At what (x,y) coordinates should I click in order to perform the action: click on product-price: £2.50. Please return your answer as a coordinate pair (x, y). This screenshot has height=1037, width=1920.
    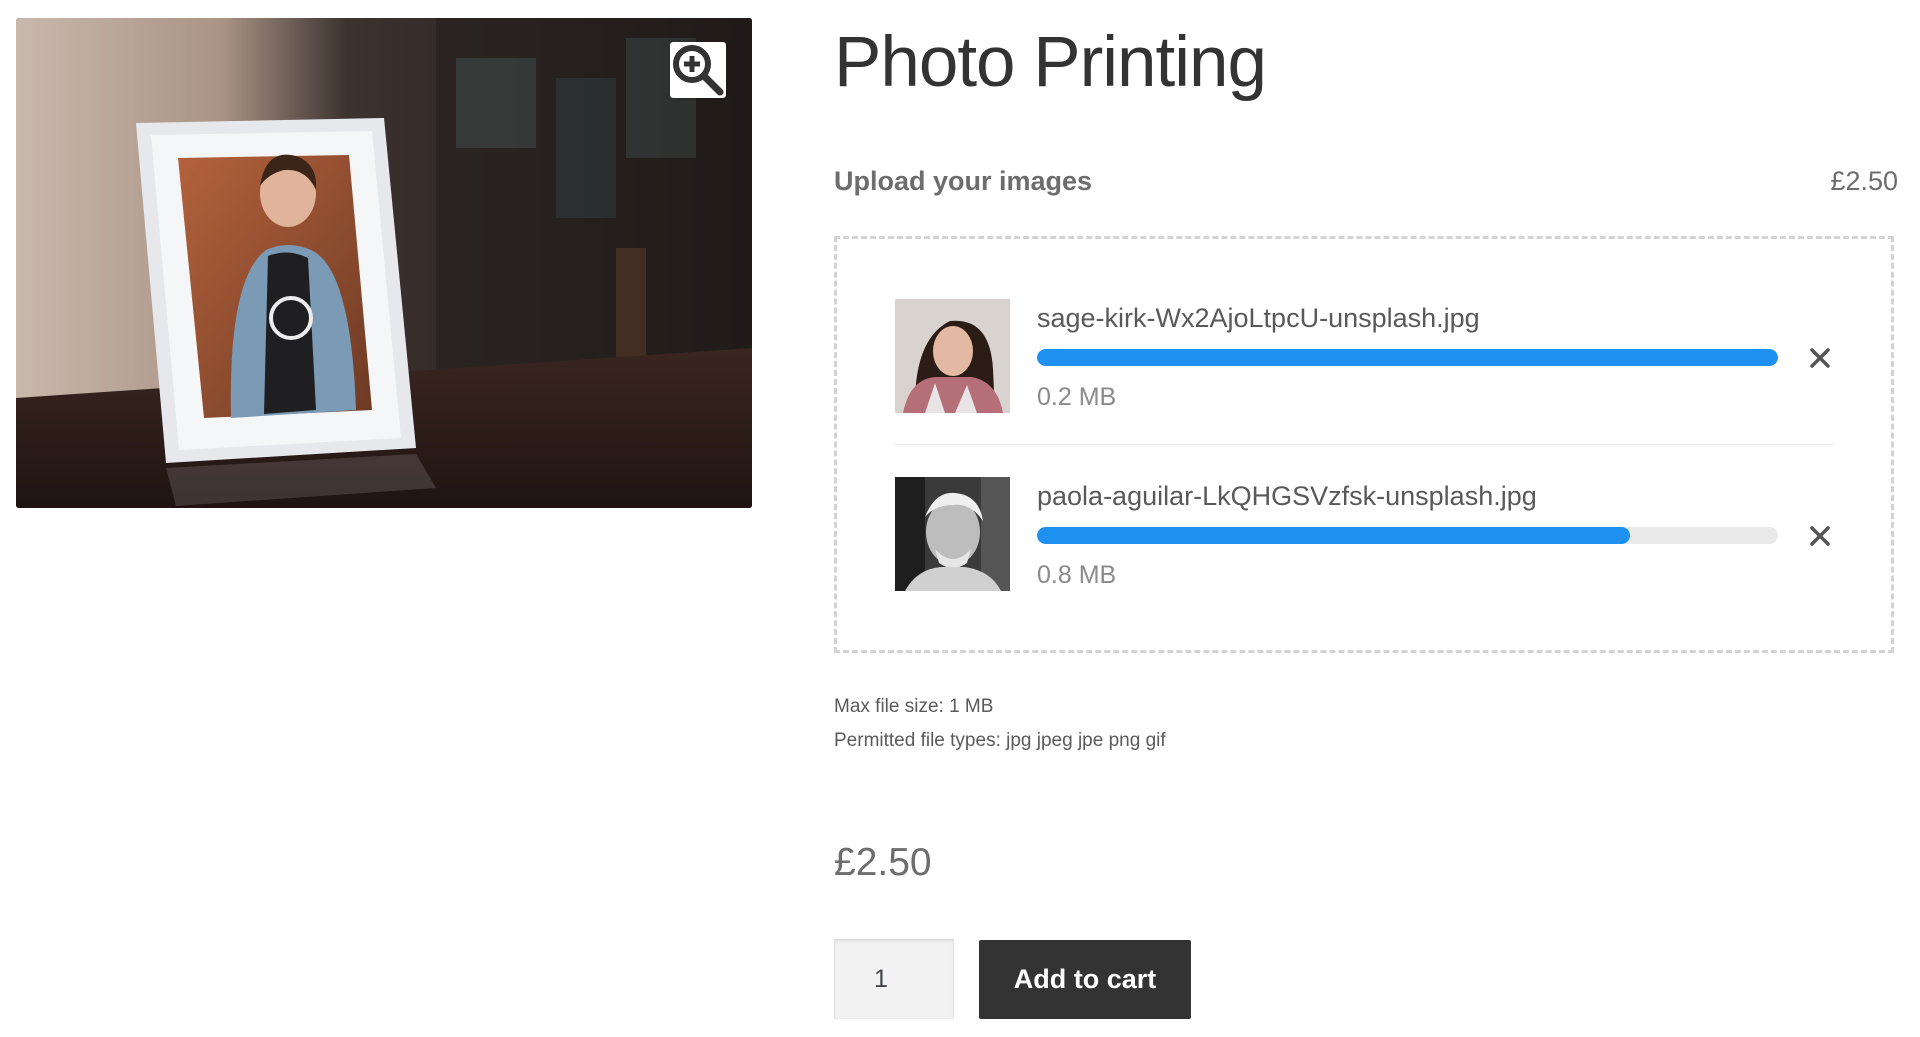
    Looking at the image, I should click on (883, 862).